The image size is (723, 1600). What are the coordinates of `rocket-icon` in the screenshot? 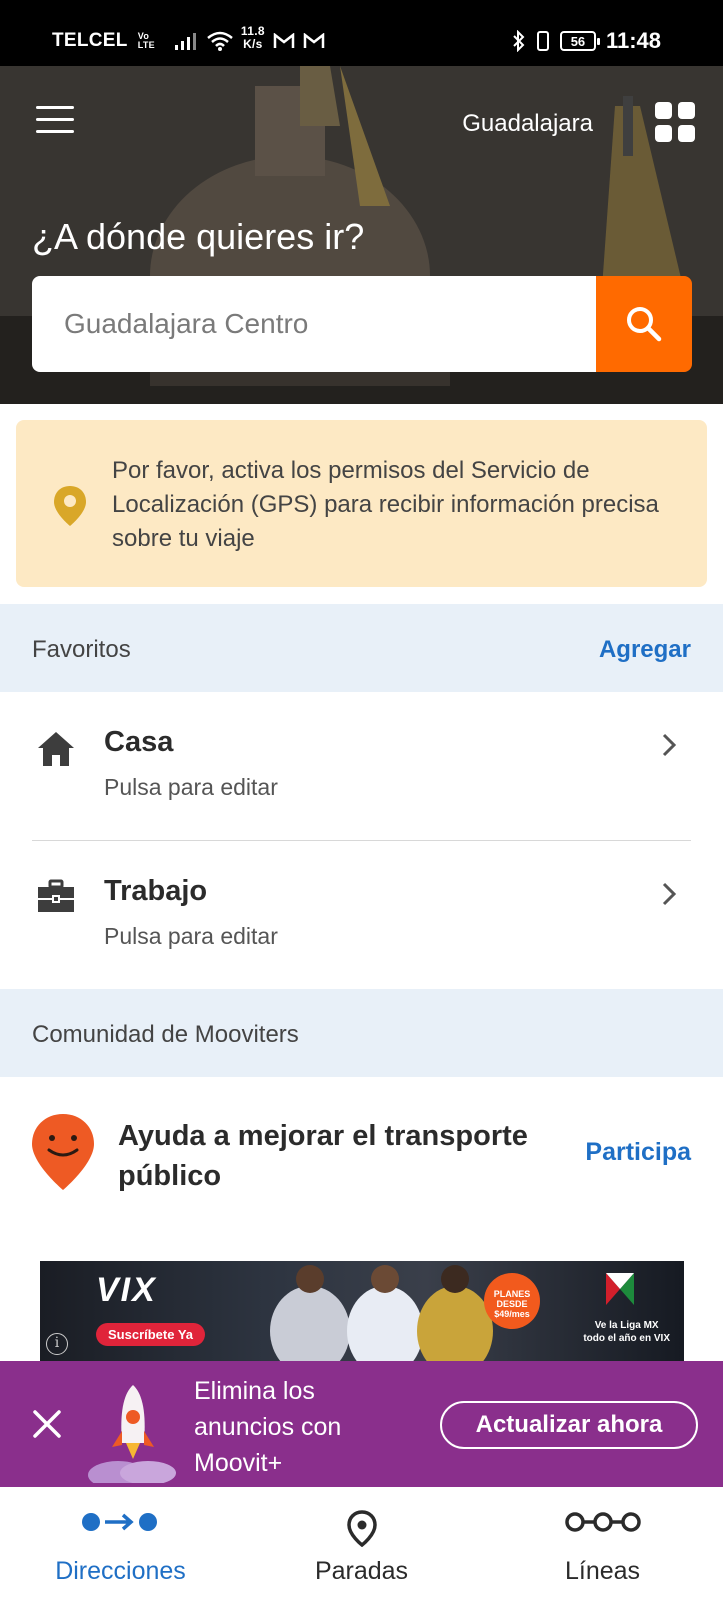 It's located at (132, 1434).